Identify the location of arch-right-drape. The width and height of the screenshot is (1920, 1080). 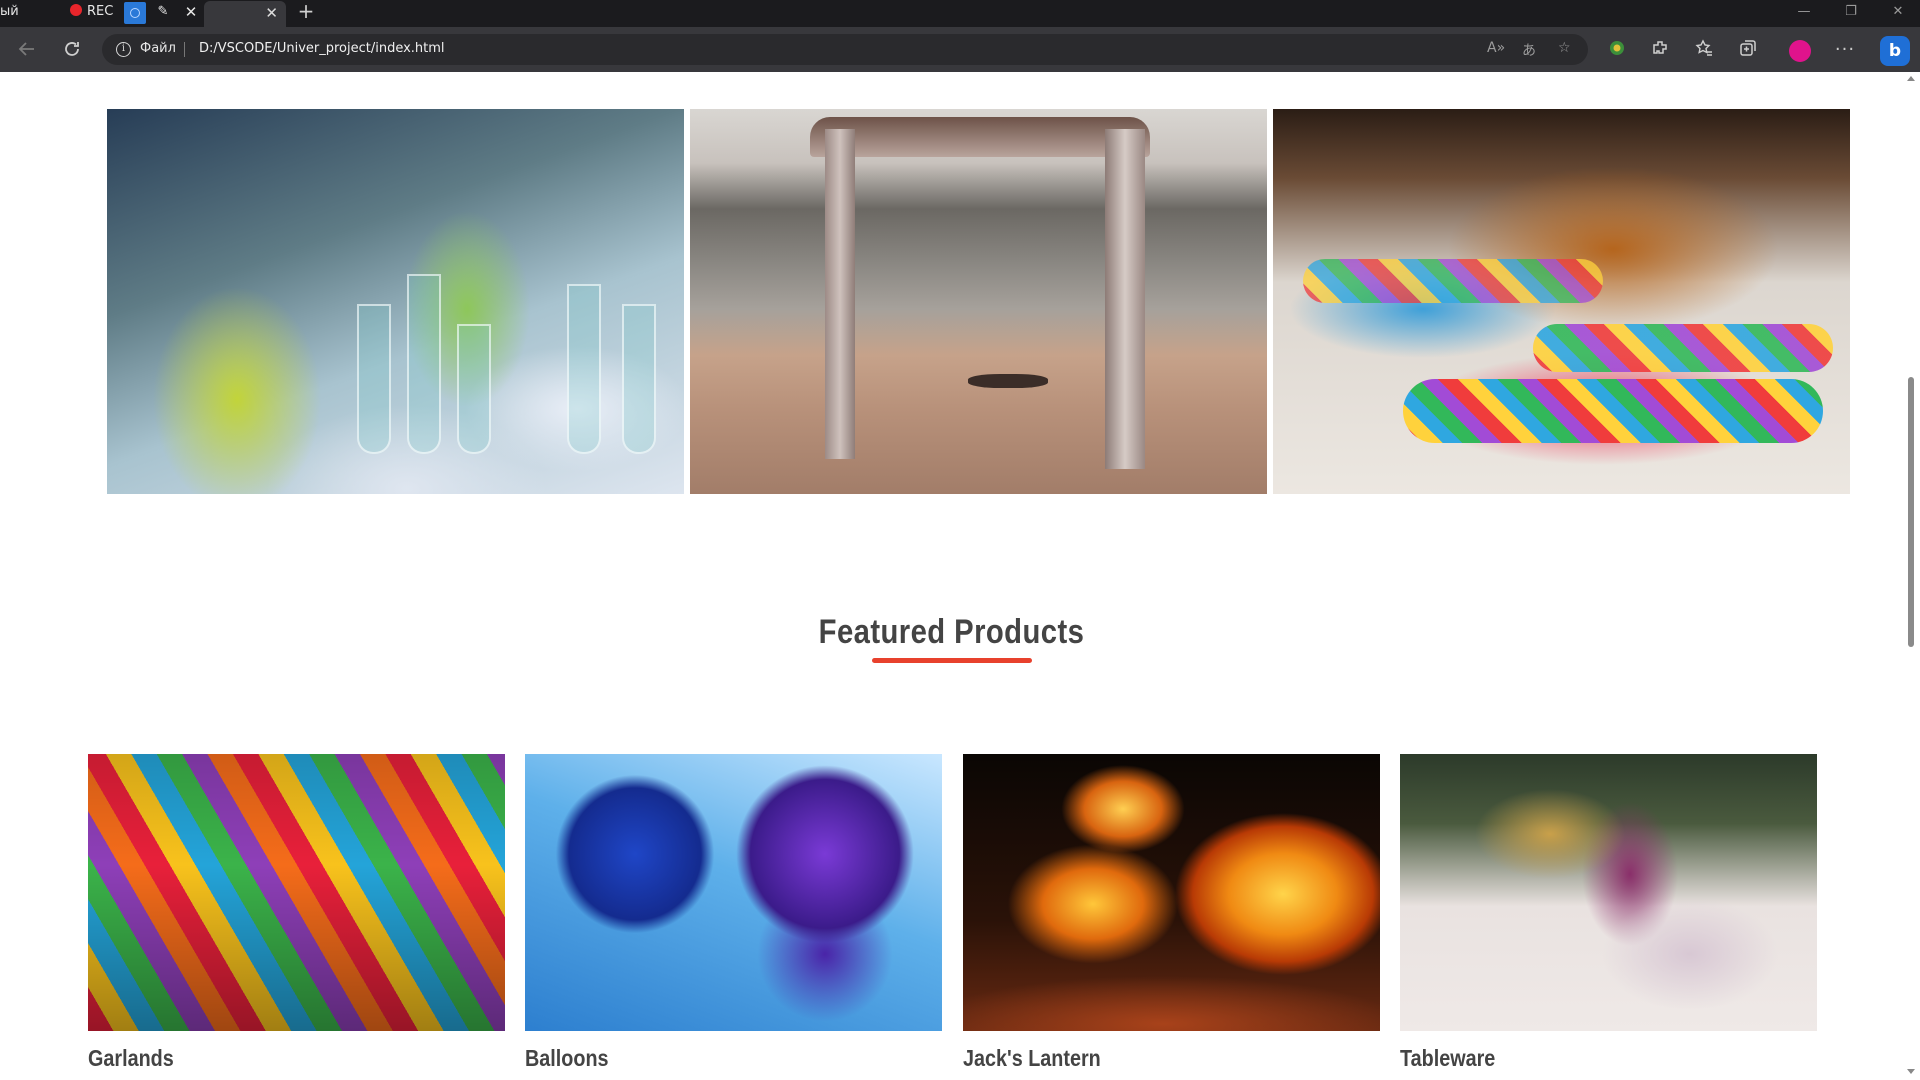
(1125, 299).